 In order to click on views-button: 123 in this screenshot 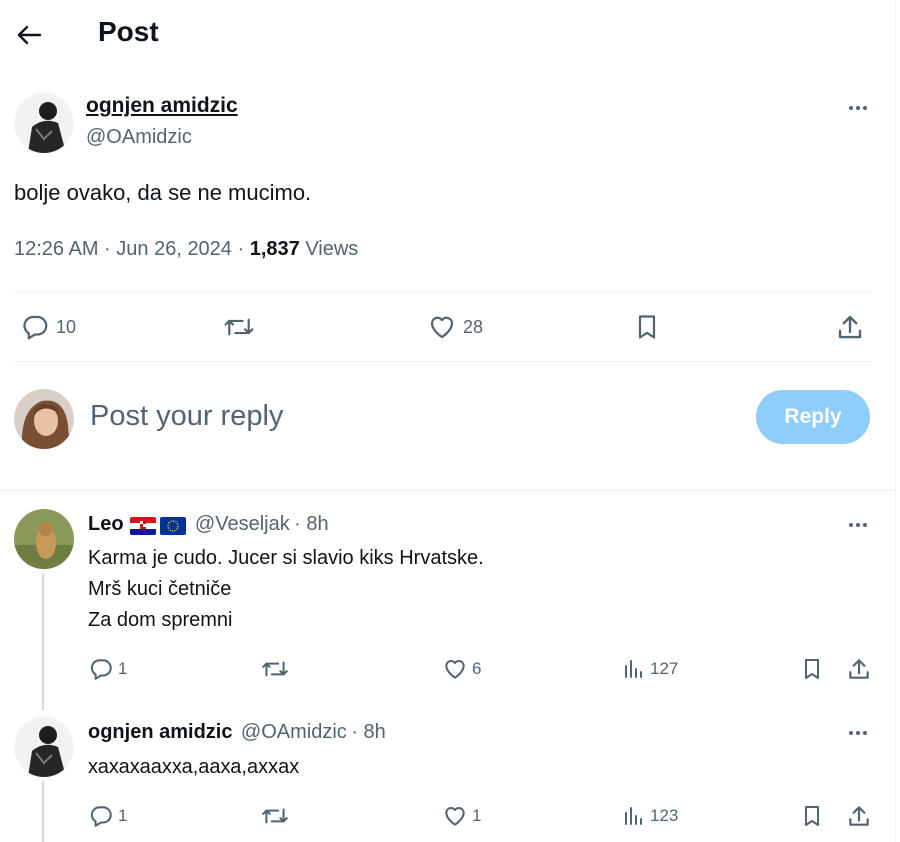, I will do `click(650, 816)`.